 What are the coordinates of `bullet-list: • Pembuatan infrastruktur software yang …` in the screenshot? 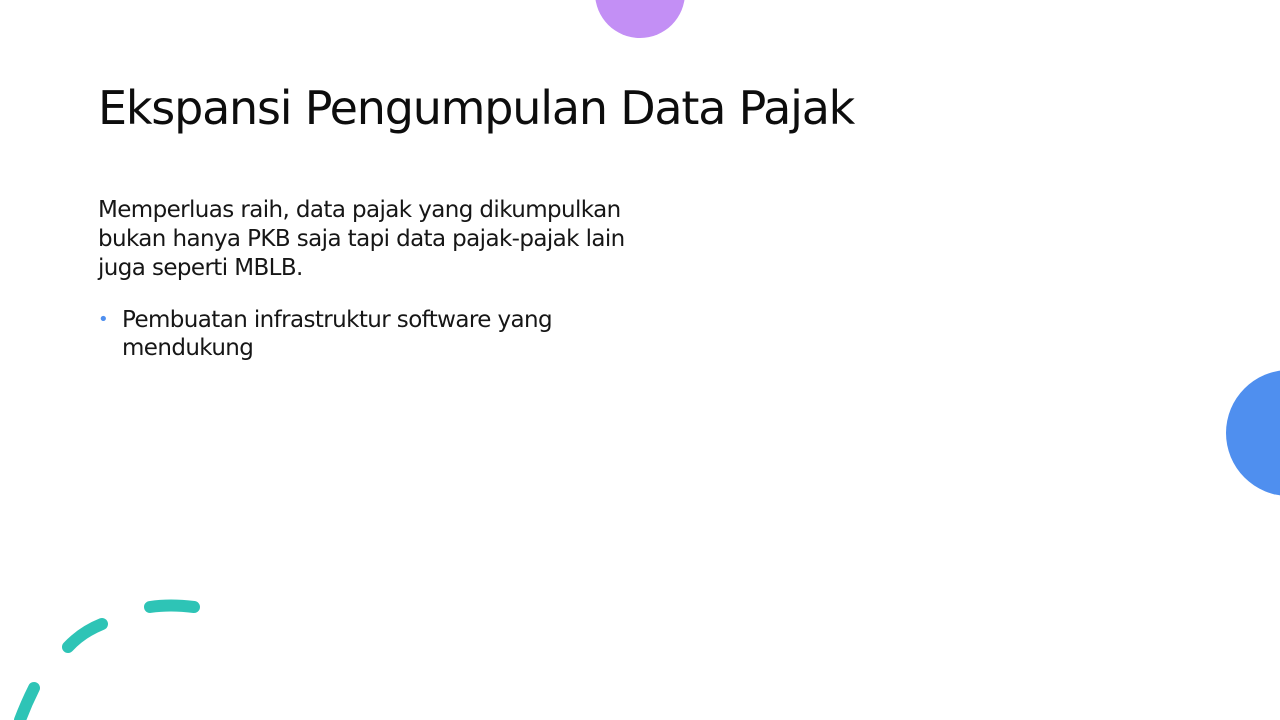 It's located at (368, 334).